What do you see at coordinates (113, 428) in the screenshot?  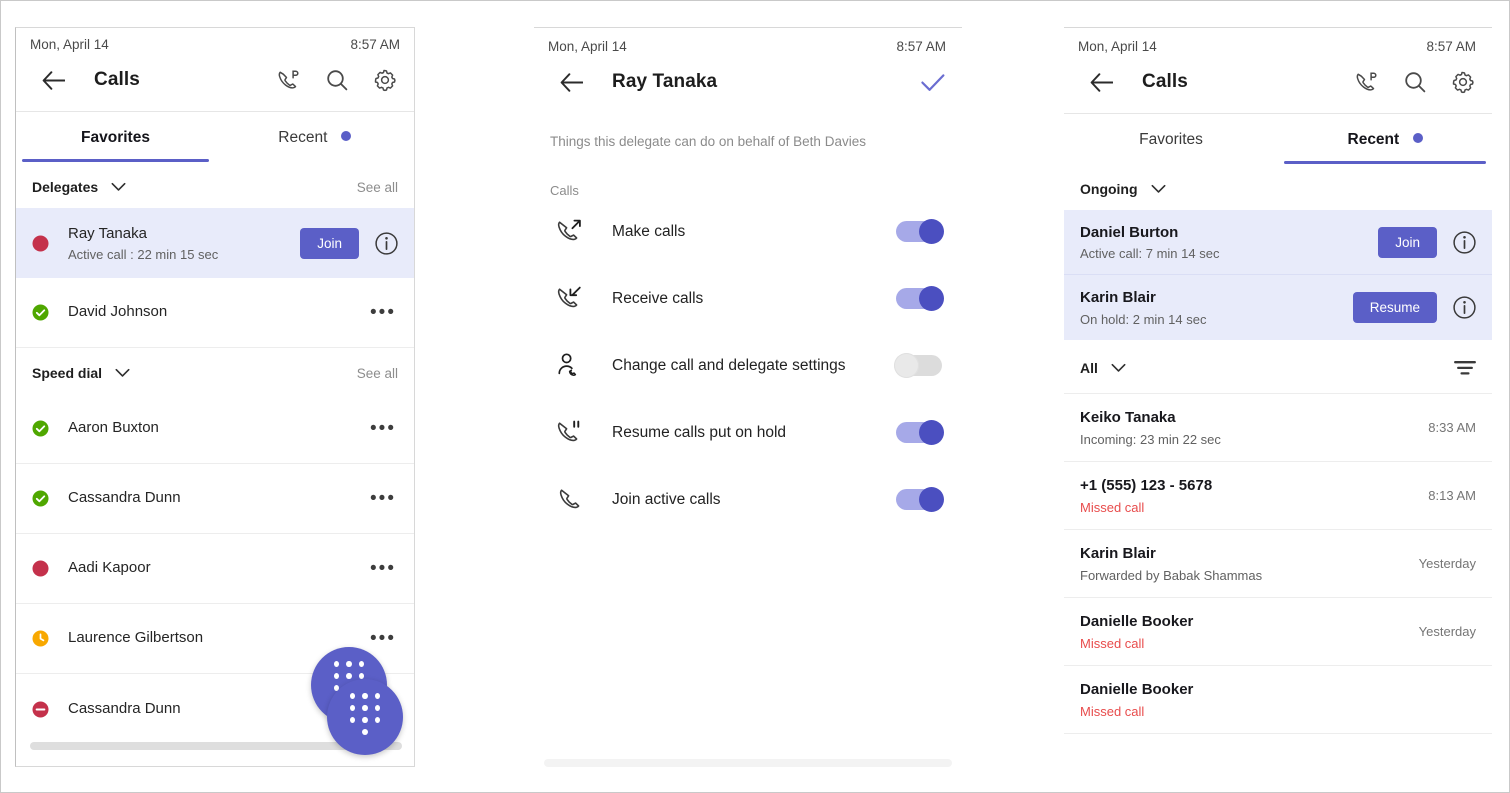 I see `contact-name: Aaron Buxton` at bounding box center [113, 428].